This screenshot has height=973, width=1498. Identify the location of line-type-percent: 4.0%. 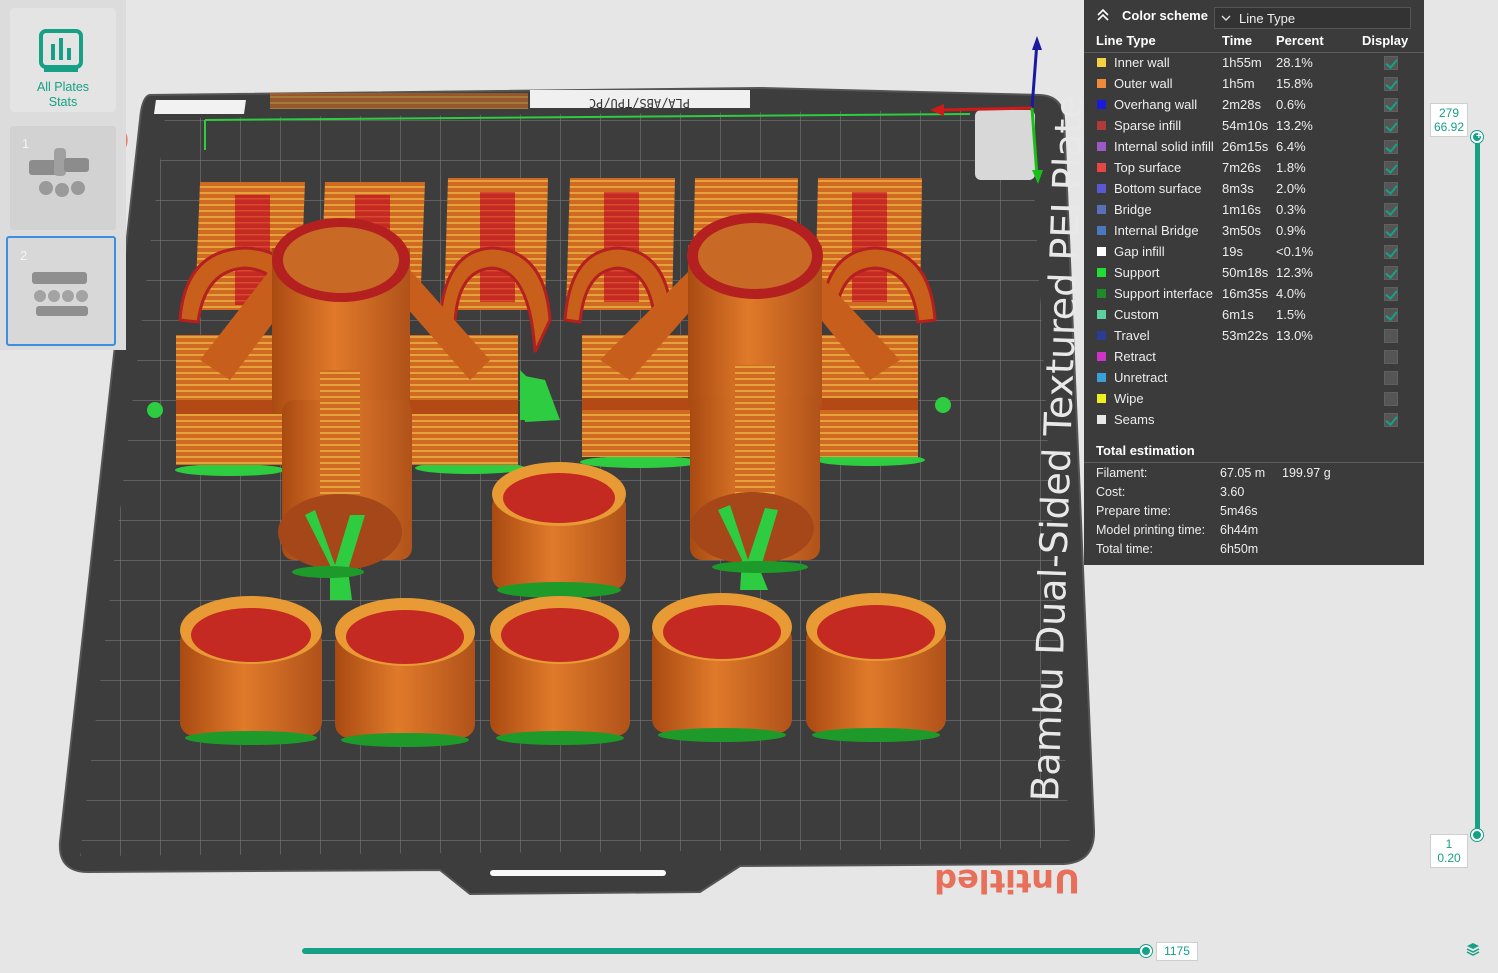
(1291, 293).